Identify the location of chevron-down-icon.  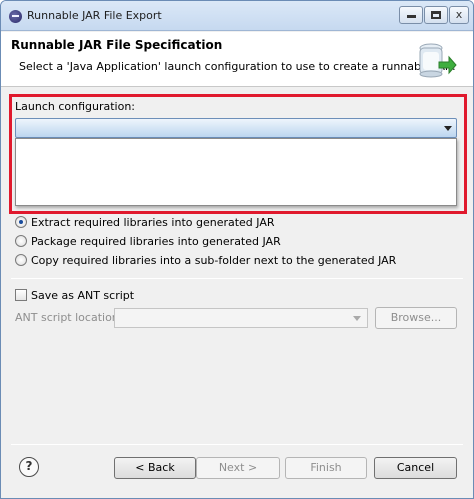
(357, 318).